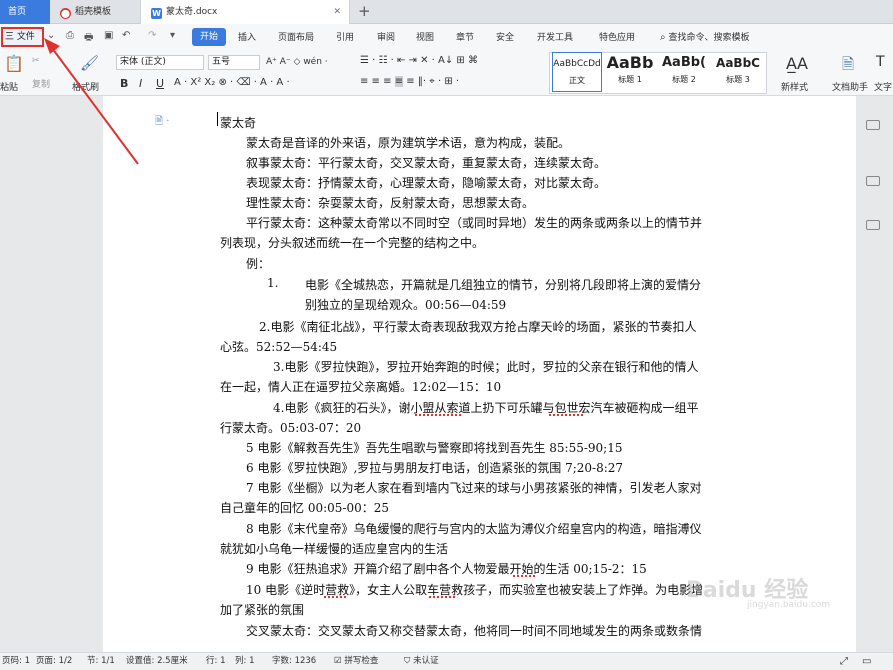  I want to click on tab-review: 审阅, so click(386, 36).